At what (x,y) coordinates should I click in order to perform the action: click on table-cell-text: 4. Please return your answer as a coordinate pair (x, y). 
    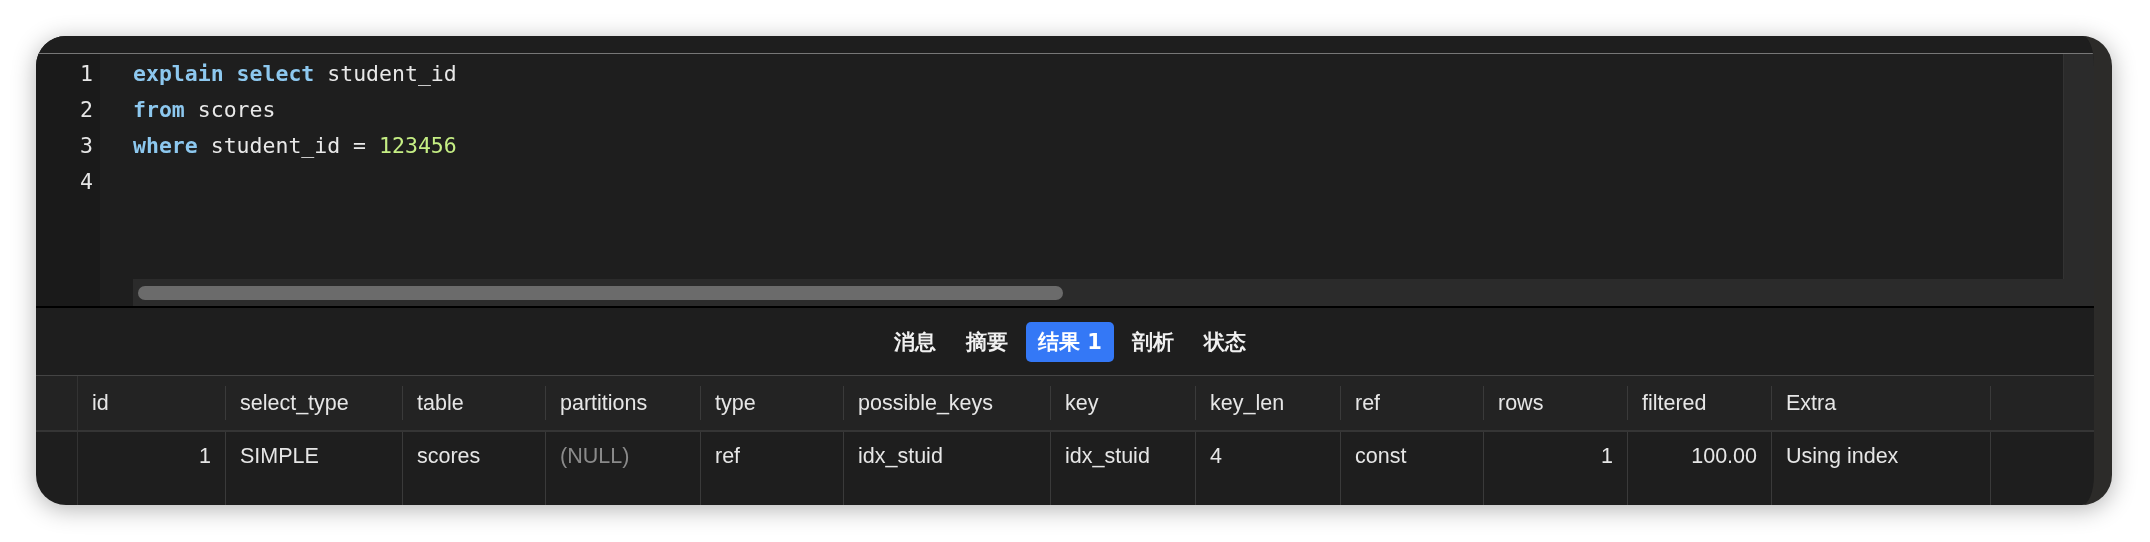
    Looking at the image, I should click on (1216, 457).